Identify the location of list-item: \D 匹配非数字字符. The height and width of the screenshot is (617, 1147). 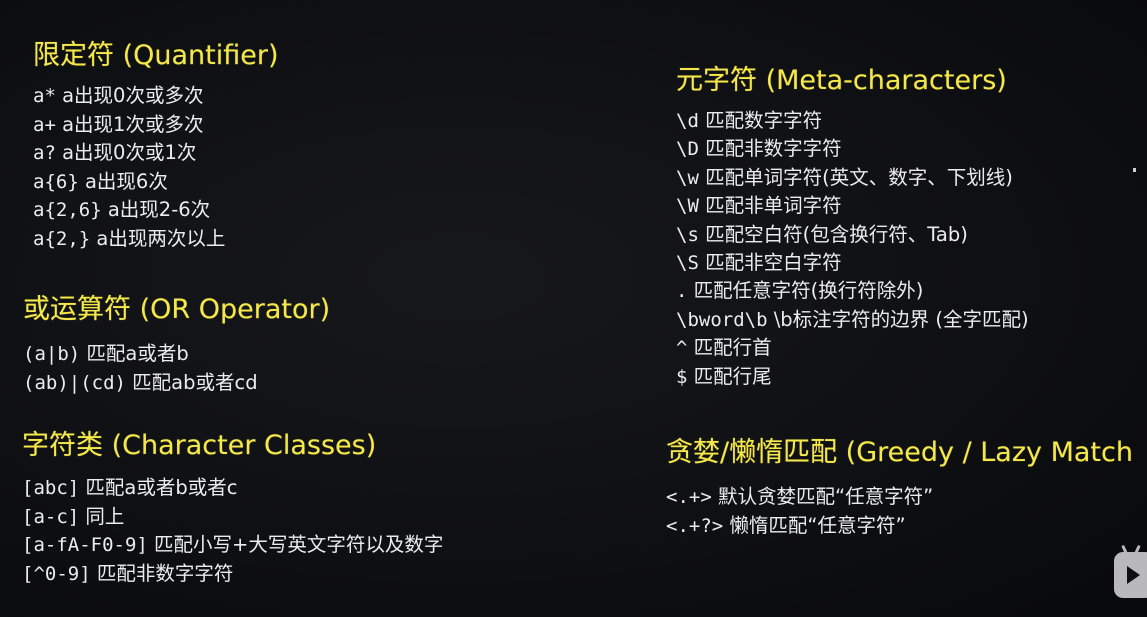
(852, 149).